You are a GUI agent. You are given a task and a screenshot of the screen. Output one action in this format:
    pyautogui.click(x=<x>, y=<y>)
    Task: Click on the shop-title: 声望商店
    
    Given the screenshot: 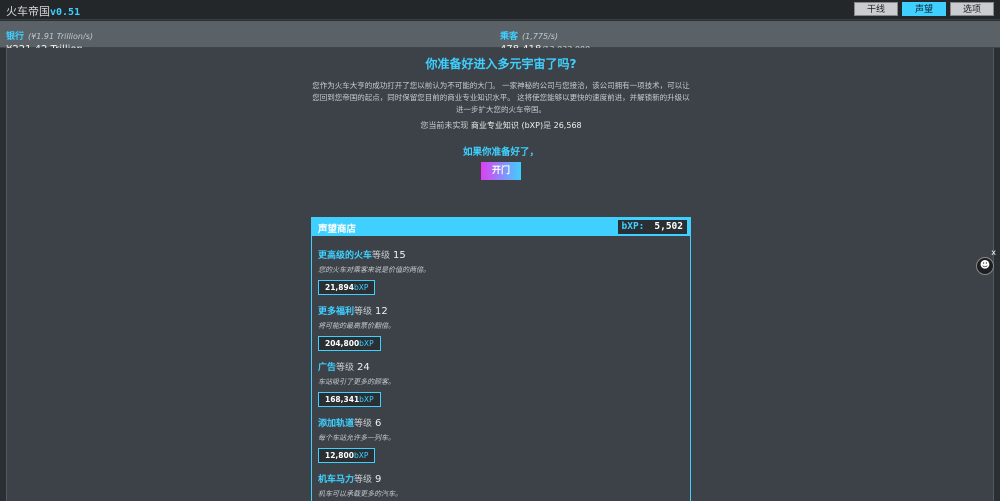 What is the action you would take?
    pyautogui.click(x=337, y=229)
    